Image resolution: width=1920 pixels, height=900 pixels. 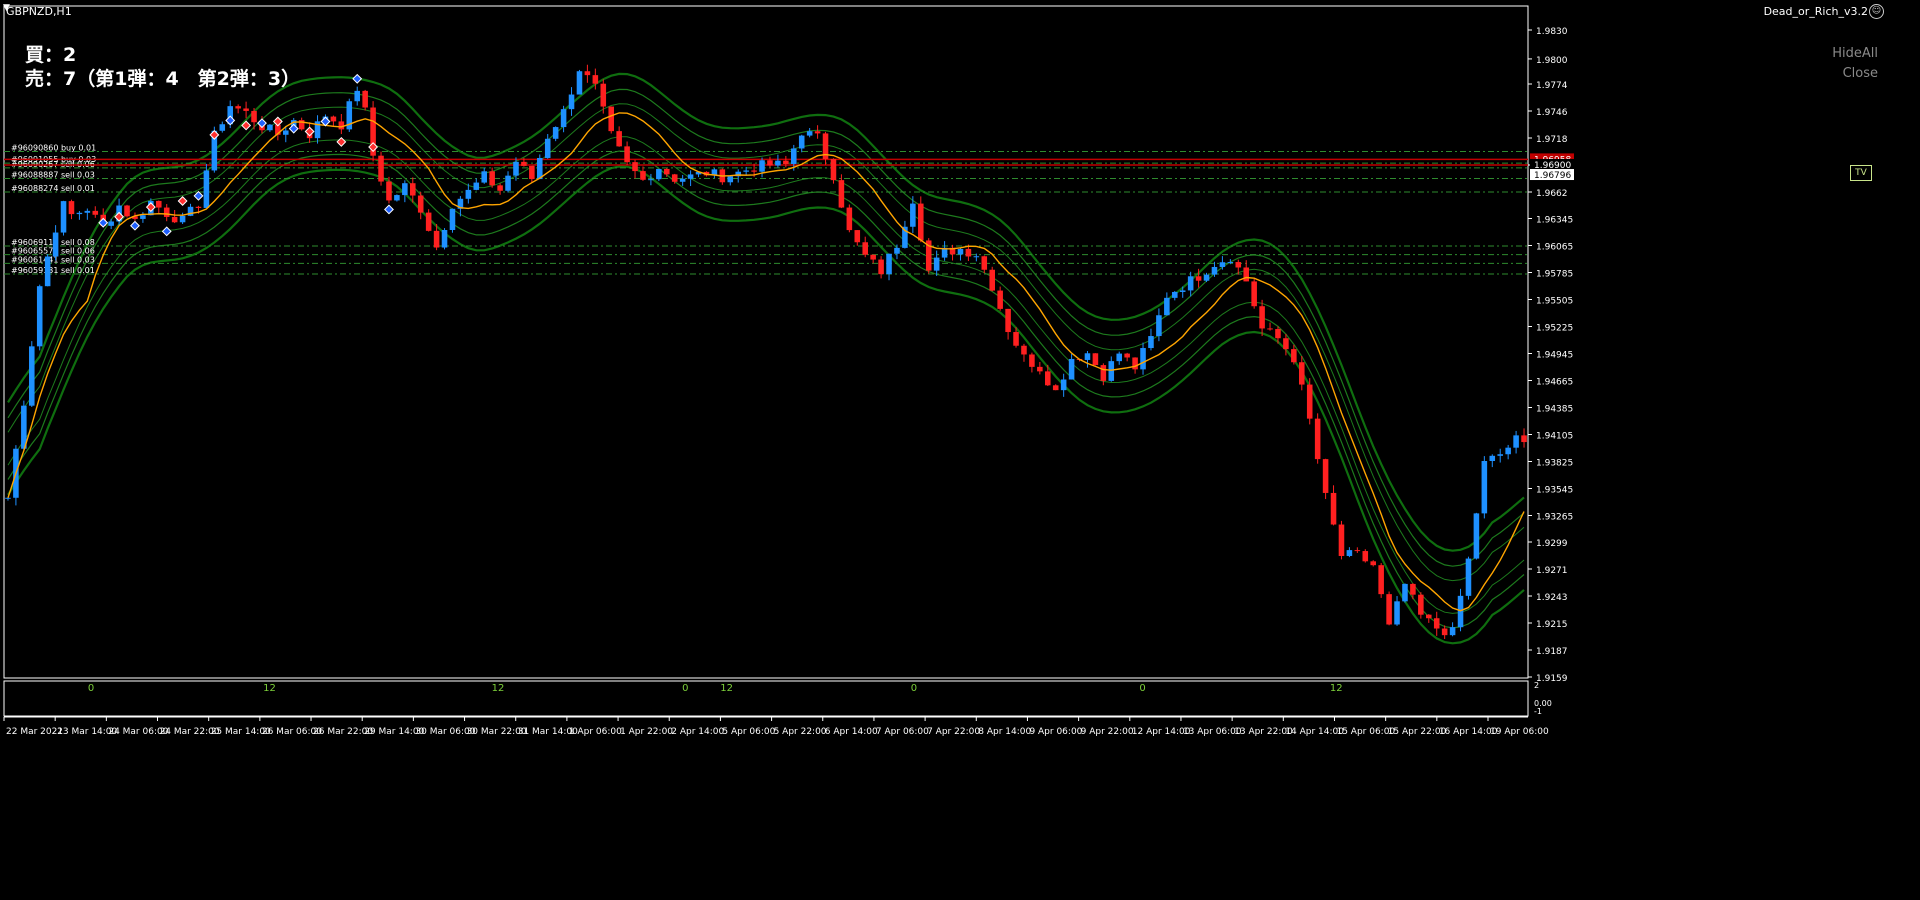 I want to click on time-axis-label: 15 Apr 06:00, so click(x=1365, y=732).